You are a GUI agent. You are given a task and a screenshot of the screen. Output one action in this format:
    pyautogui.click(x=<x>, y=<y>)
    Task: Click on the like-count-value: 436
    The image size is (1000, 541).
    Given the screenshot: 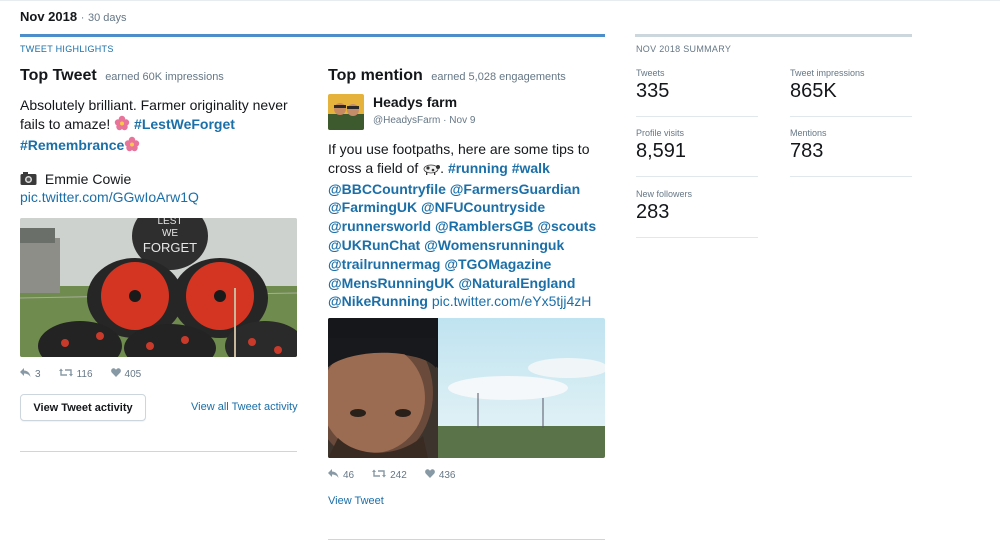 What is the action you would take?
    pyautogui.click(x=447, y=475)
    